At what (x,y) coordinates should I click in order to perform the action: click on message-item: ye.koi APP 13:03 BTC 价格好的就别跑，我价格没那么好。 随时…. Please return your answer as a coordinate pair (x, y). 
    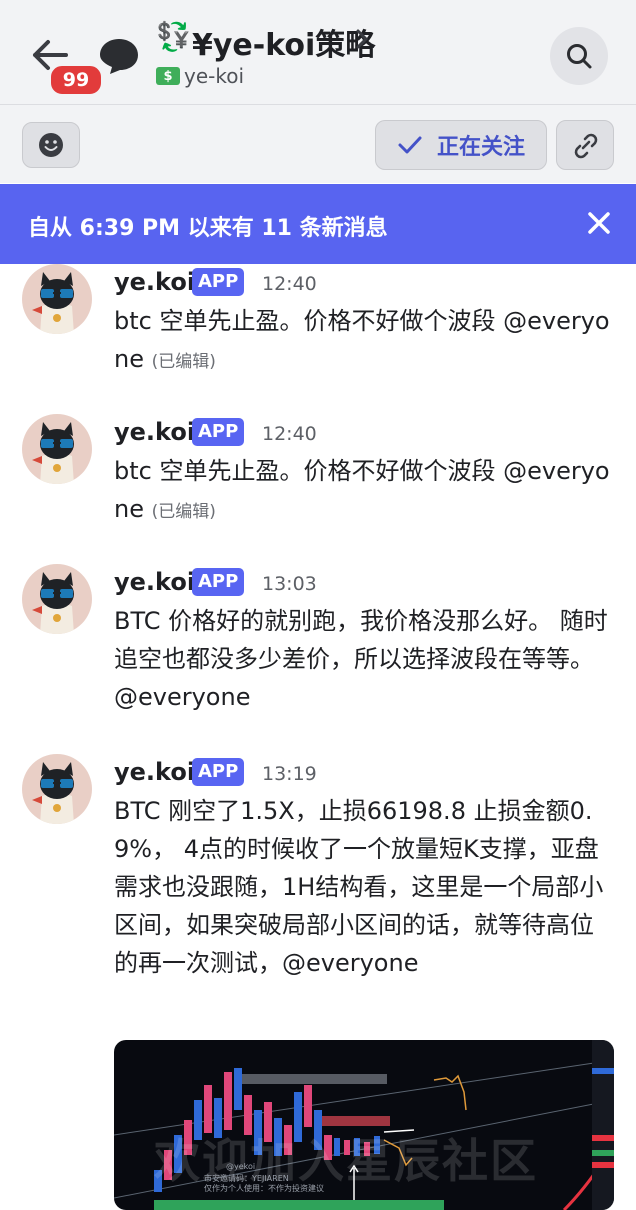
    Looking at the image, I should click on (318, 649).